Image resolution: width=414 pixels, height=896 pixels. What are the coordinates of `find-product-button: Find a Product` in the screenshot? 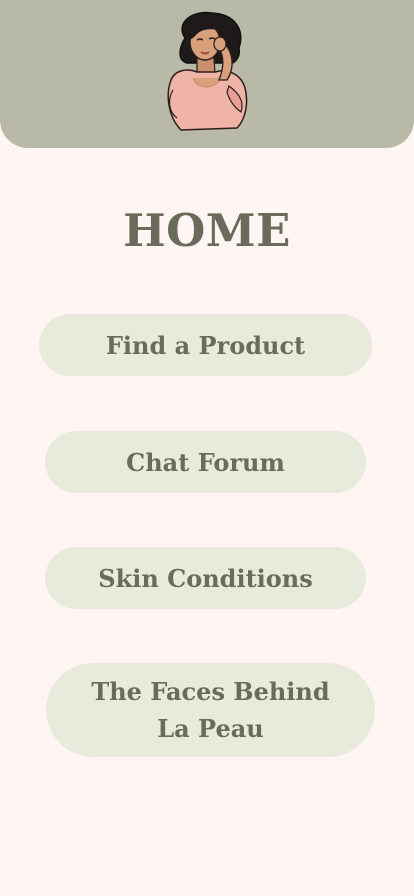 It's located at (205, 345).